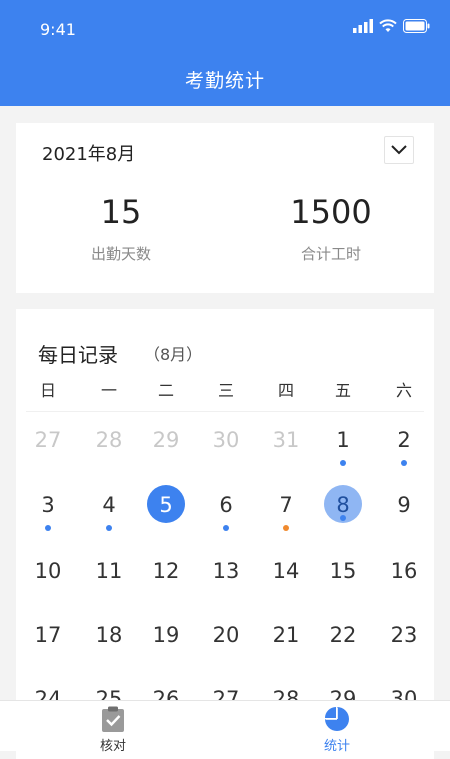 The height and width of the screenshot is (759, 450). Describe the element at coordinates (330, 254) in the screenshot. I see `total-hours-label: 合计工时` at that location.